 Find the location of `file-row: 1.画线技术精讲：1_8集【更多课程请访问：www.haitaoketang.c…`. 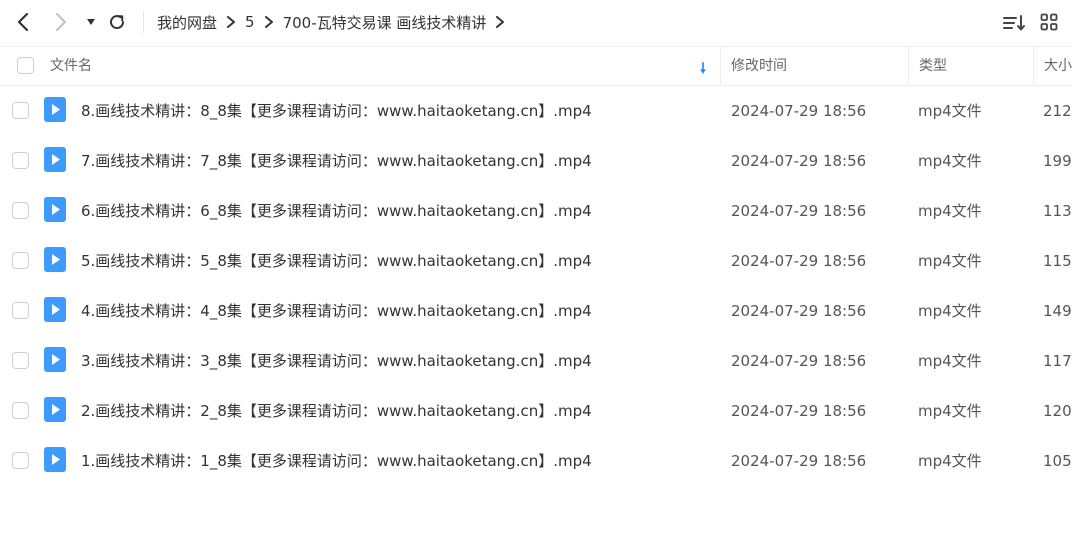

file-row: 1.画线技术精讲：1_8集【更多课程请访问：www.haitaoketang.c… is located at coordinates (536, 461).